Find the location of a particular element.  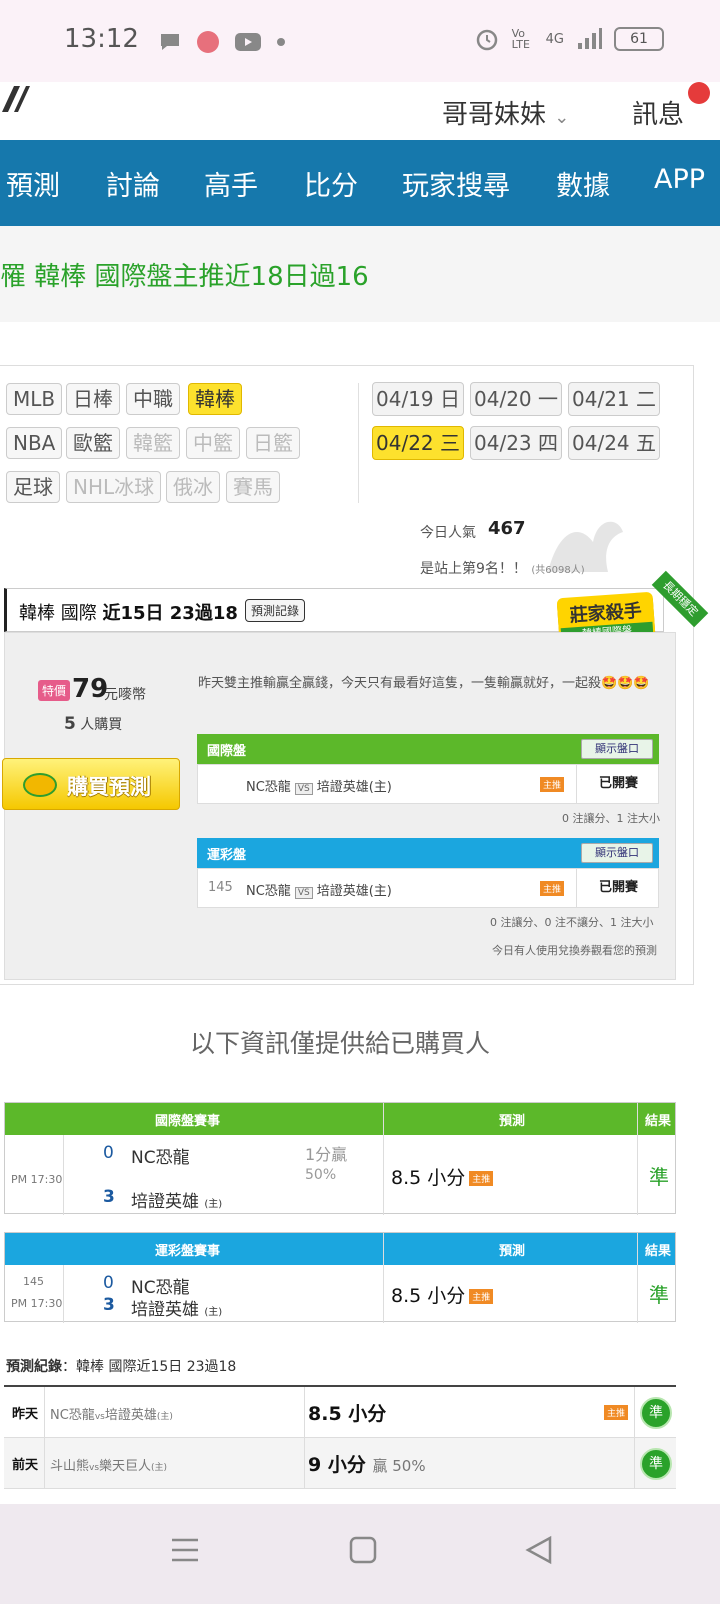

headline-text: 罹 韓棒 國際盤主推近18日過16 is located at coordinates (184, 274).